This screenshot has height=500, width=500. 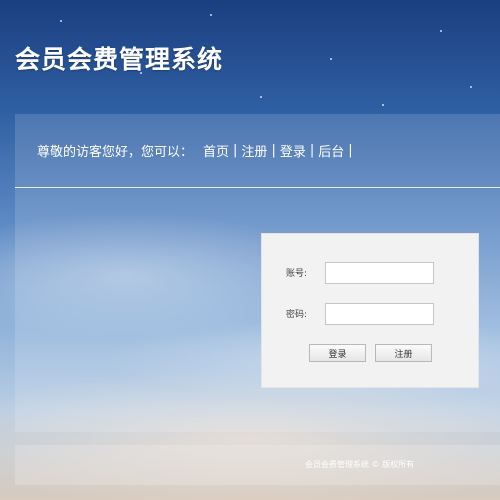 What do you see at coordinates (119, 59) in the screenshot?
I see `page-title: 会员会费管理系统` at bounding box center [119, 59].